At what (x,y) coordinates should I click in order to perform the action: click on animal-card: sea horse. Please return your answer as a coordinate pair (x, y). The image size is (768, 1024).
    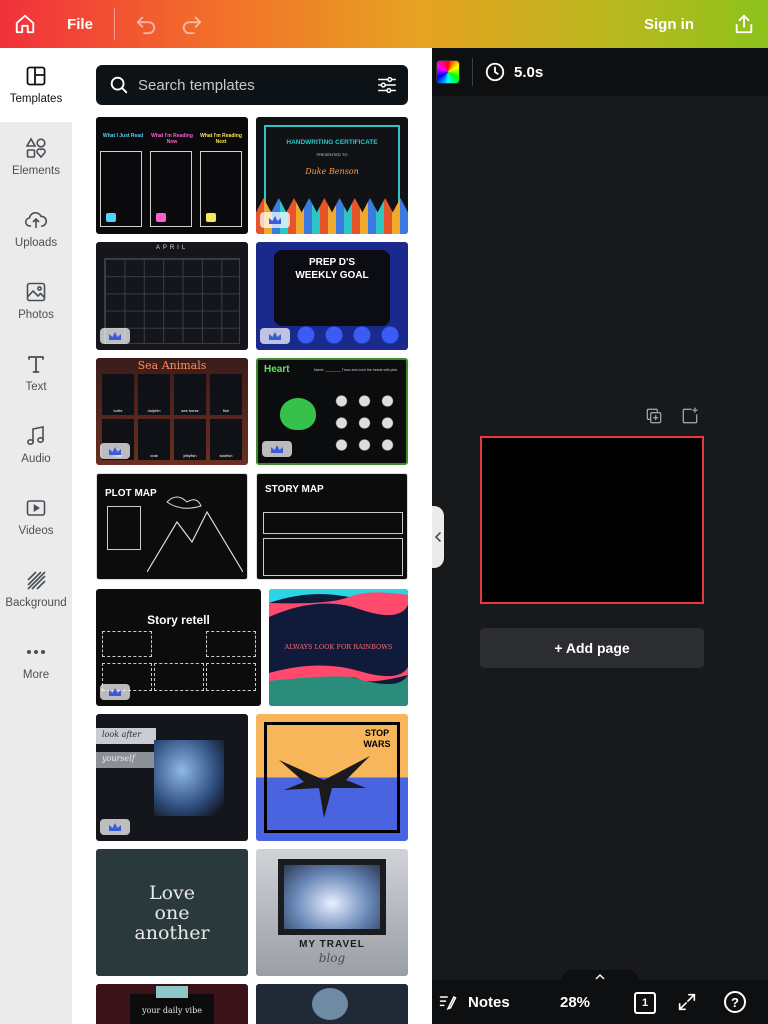
    Looking at the image, I should click on (190, 394).